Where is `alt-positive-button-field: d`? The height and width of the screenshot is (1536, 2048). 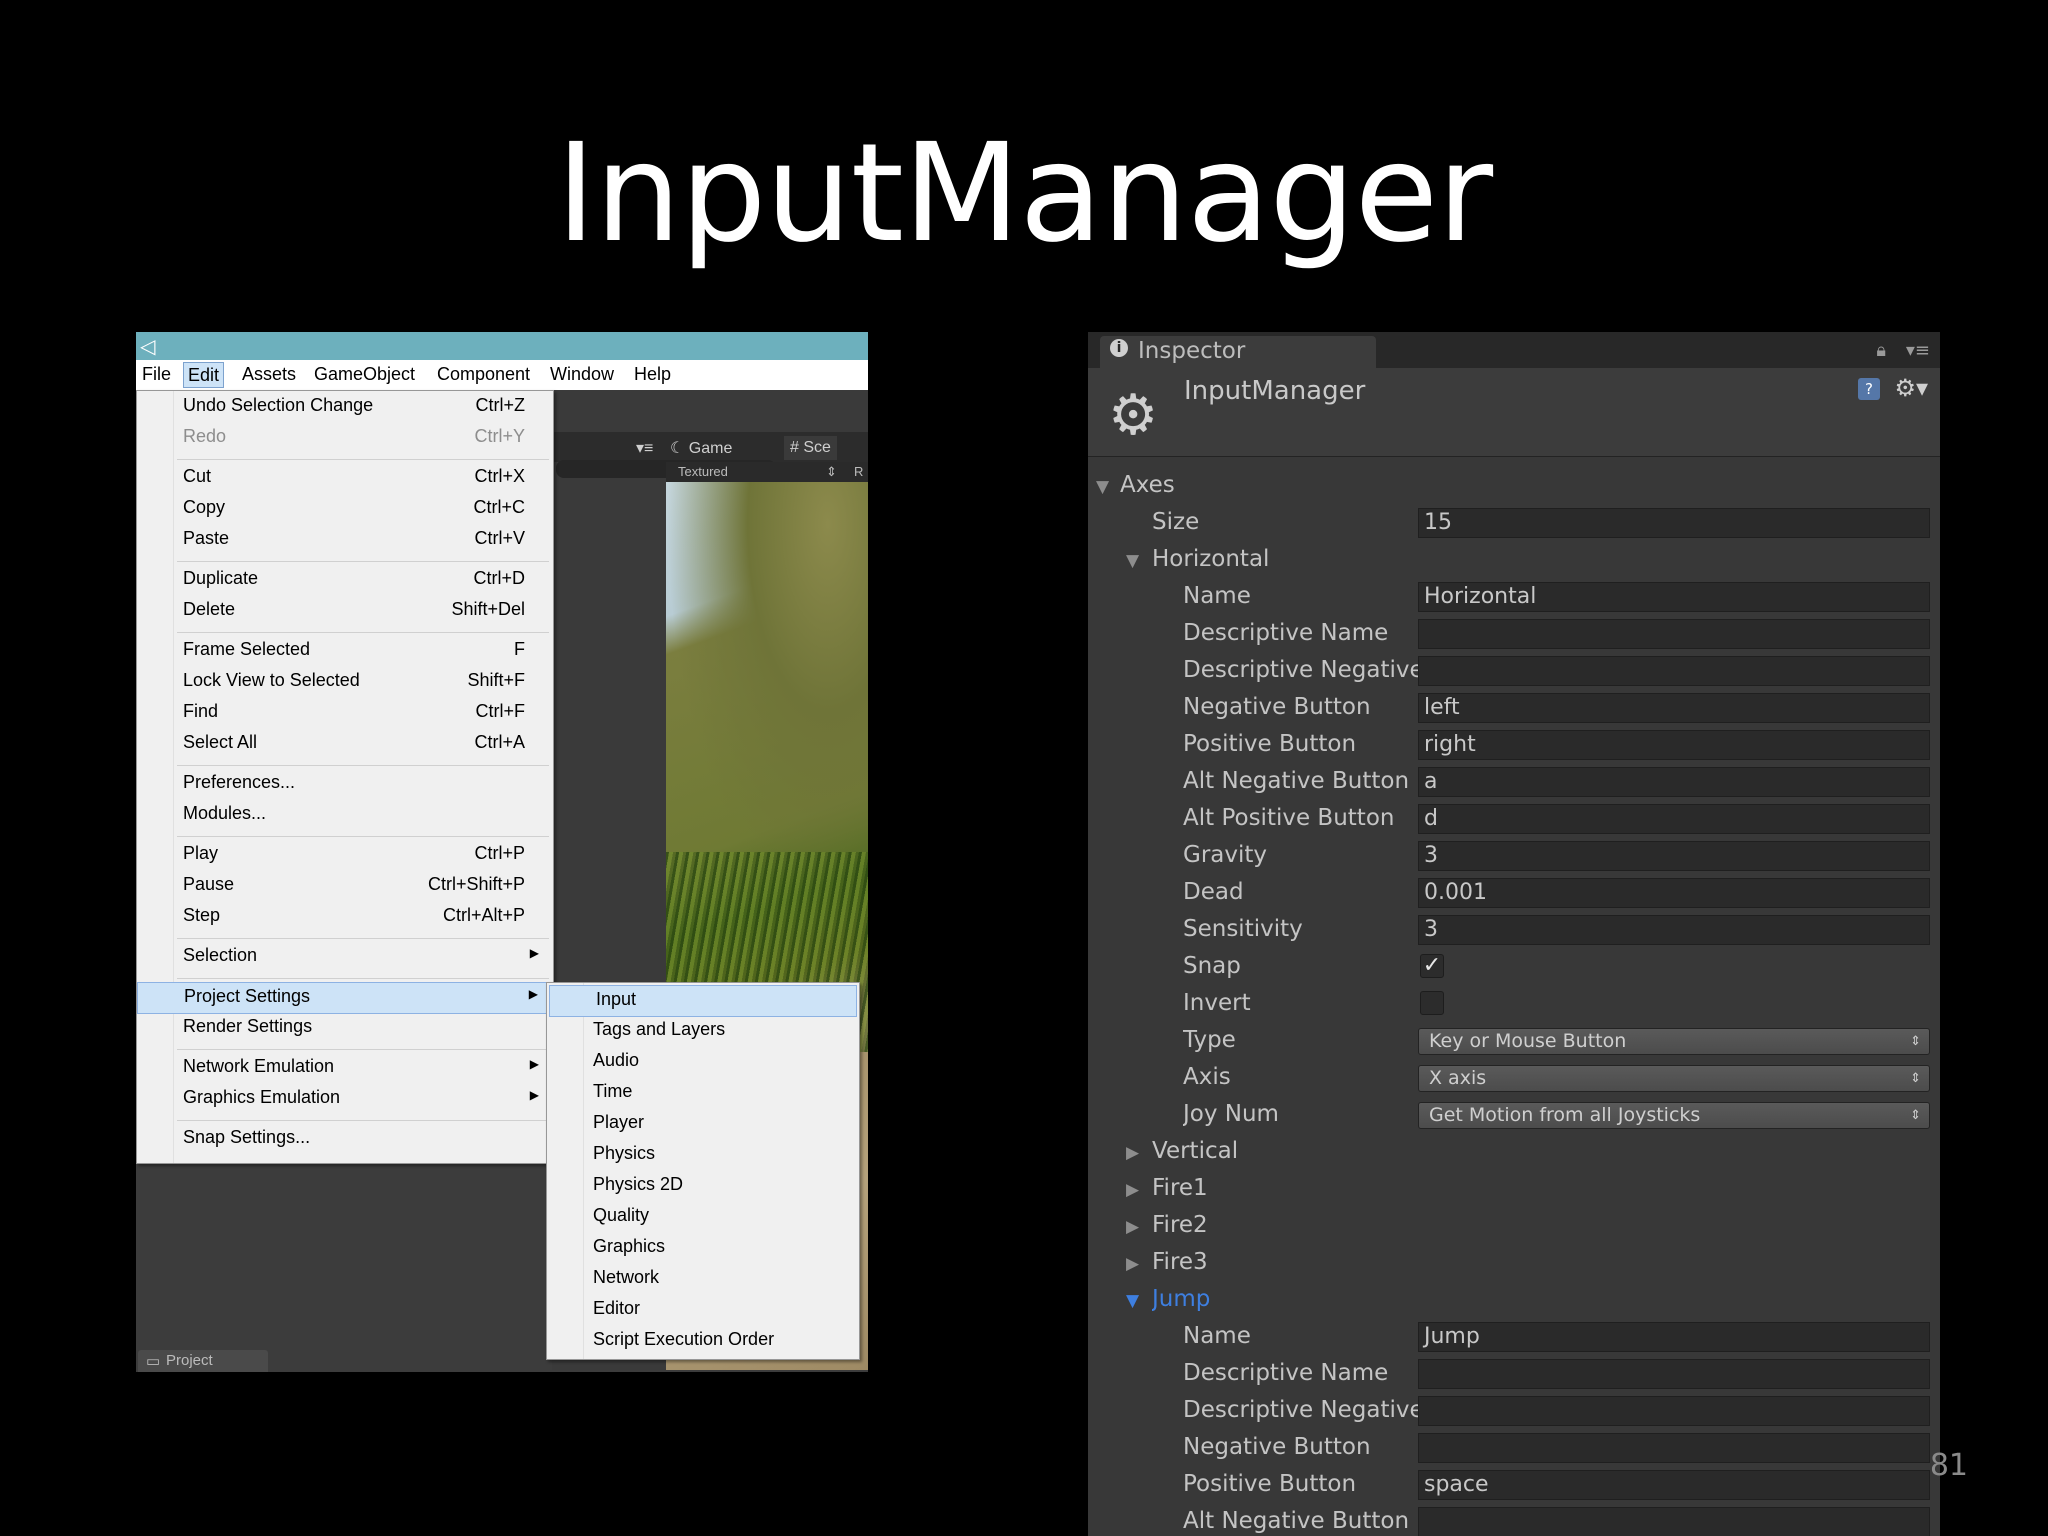 alt-positive-button-field: d is located at coordinates (1674, 819).